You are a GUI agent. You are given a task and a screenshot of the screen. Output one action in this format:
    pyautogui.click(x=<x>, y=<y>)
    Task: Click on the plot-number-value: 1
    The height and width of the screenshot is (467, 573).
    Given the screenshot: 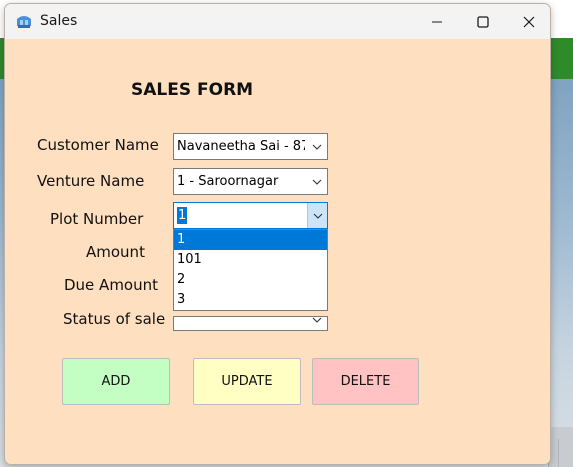 What is the action you would take?
    pyautogui.click(x=182, y=215)
    